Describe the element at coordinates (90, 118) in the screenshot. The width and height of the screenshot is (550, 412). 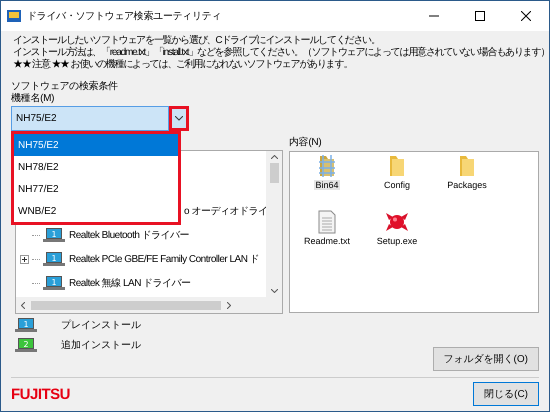
I see `model-dropdown: NH75/E2` at that location.